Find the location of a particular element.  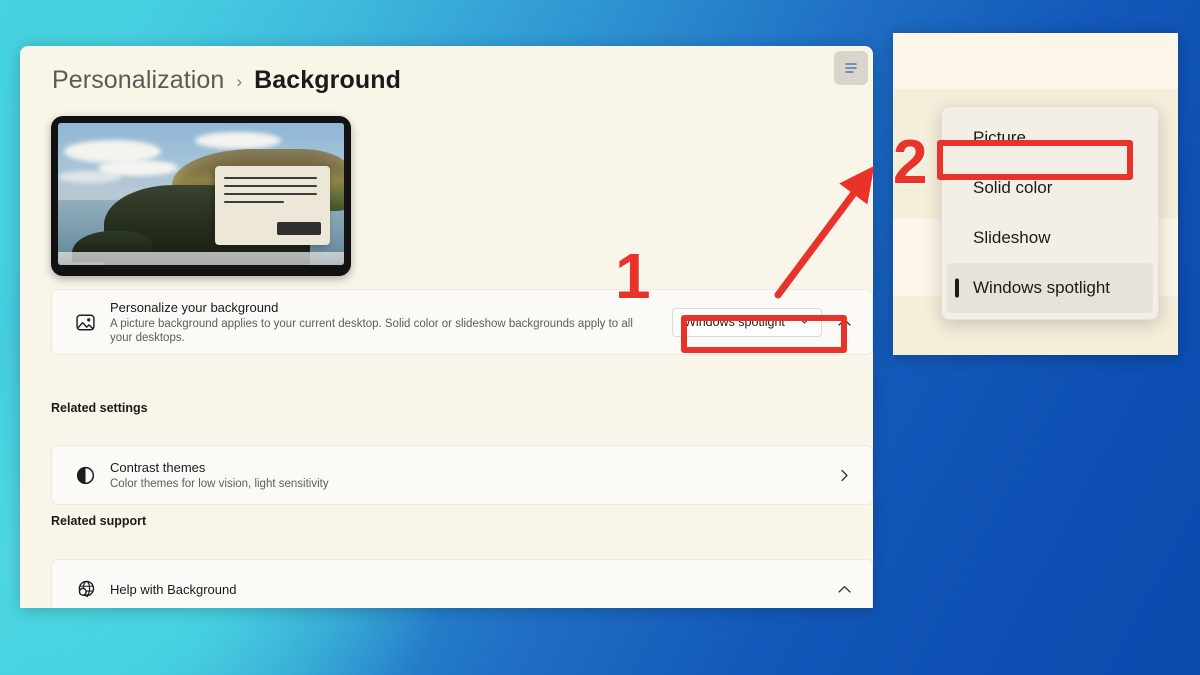

breadcrumb: Personalization › Background is located at coordinates (226, 80).